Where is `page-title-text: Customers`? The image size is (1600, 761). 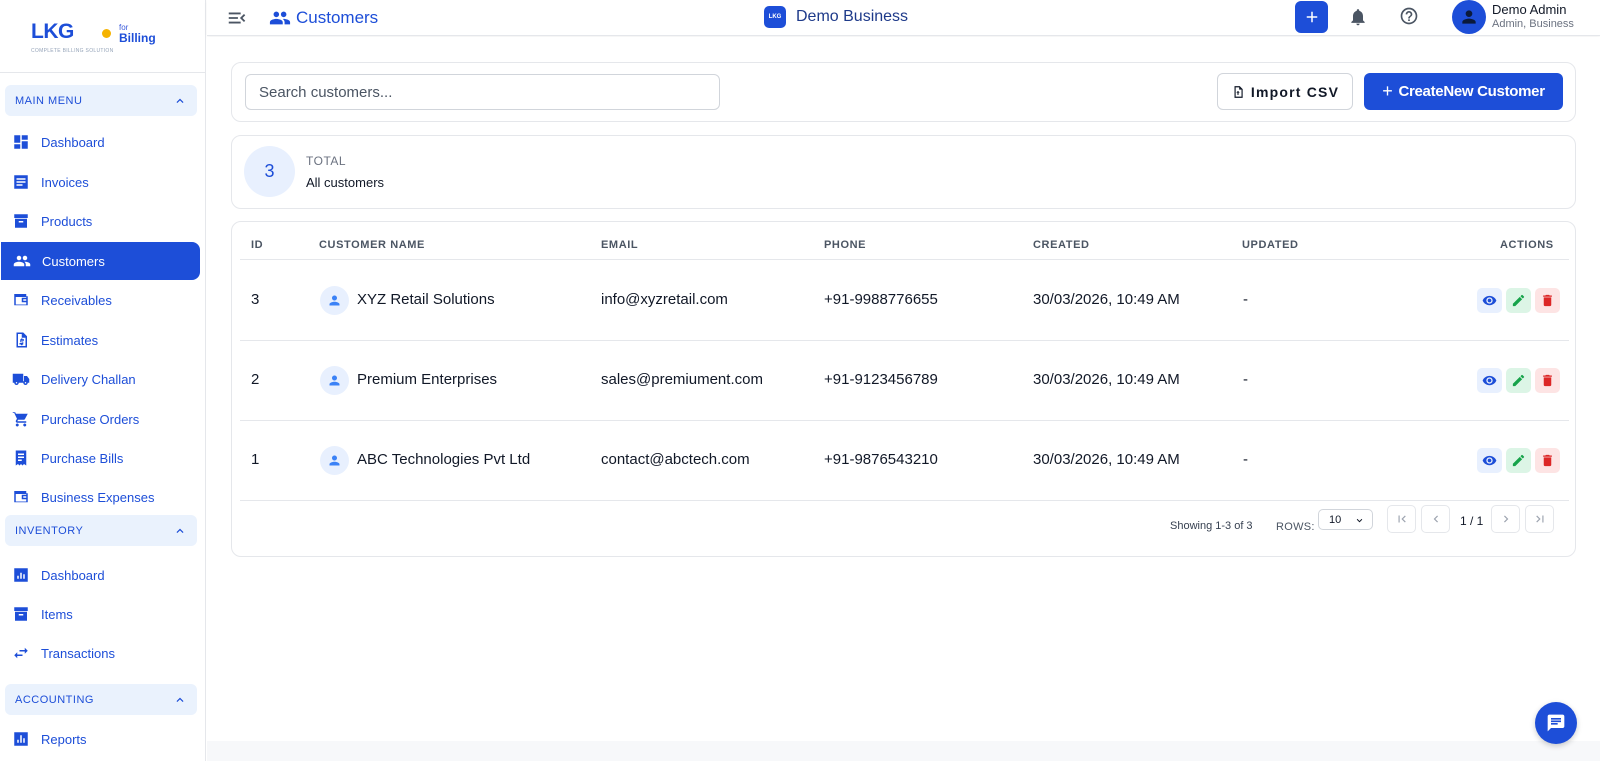 page-title-text: Customers is located at coordinates (337, 17).